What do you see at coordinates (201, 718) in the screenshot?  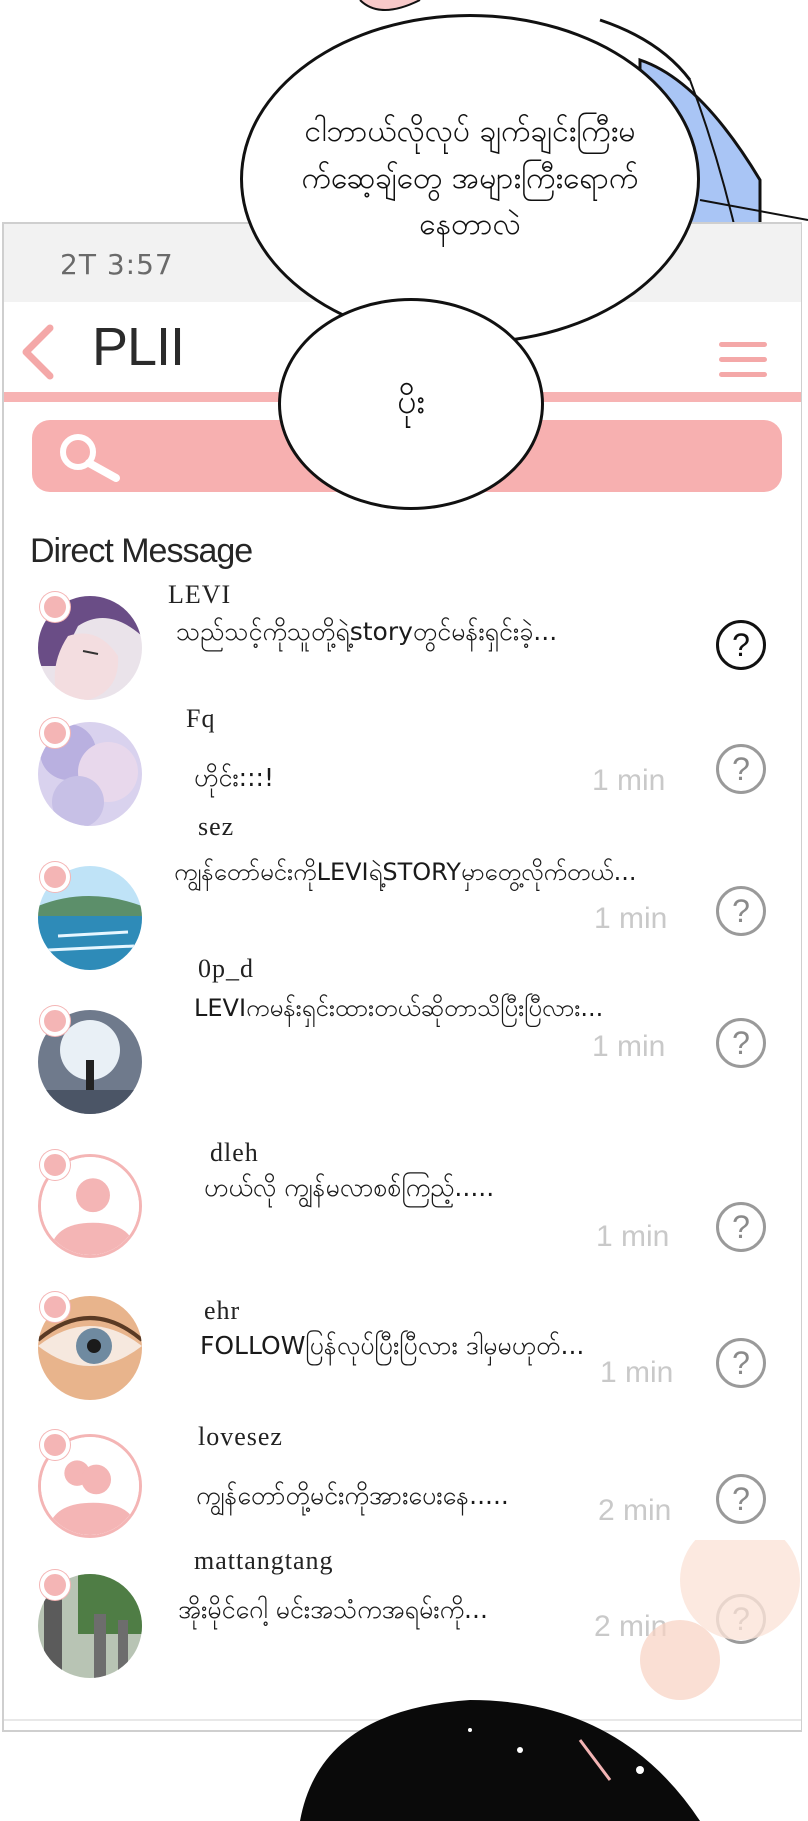 I see `sender-name: Fq` at bounding box center [201, 718].